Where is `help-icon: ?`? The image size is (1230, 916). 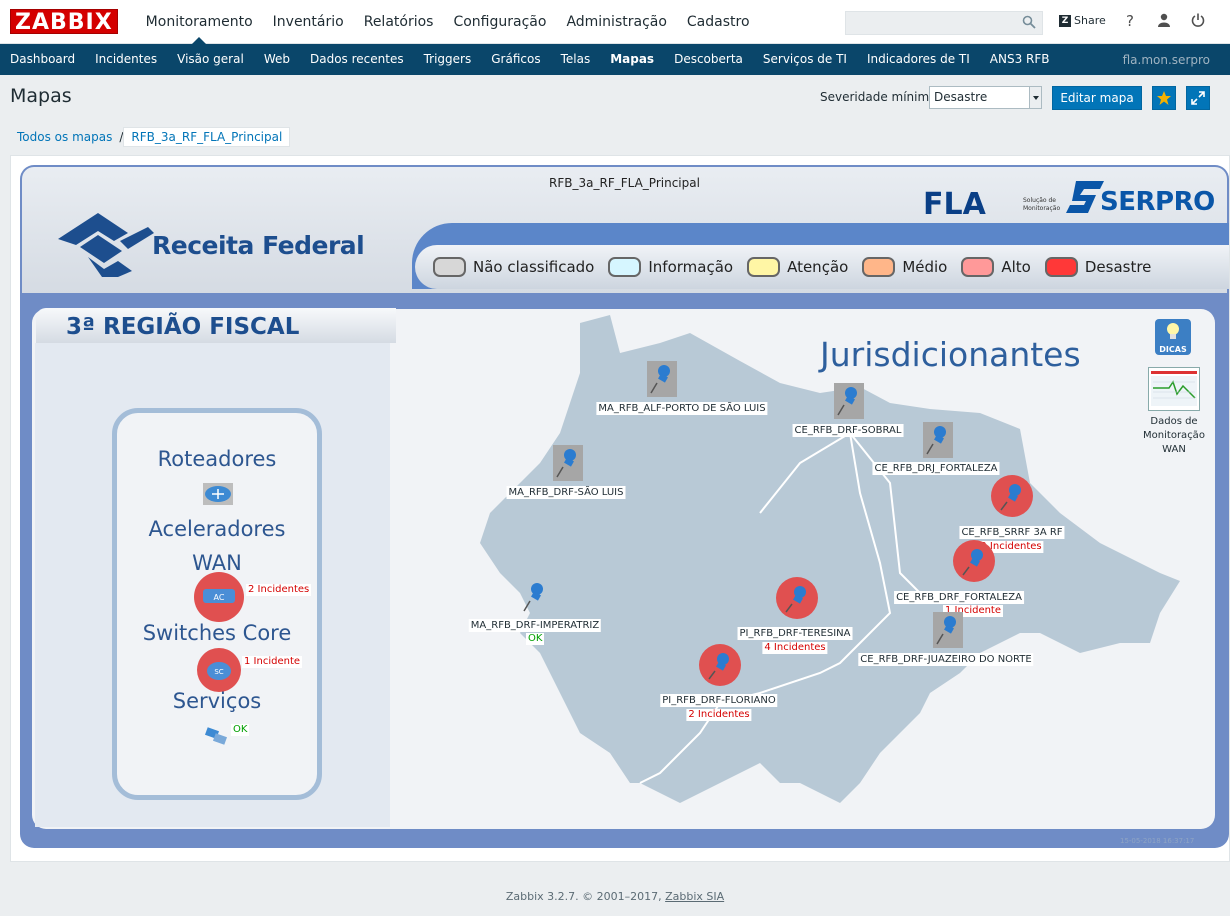 help-icon: ? is located at coordinates (1130, 21).